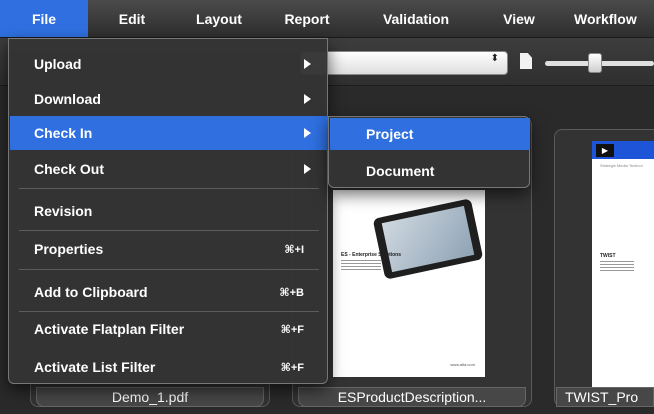 This screenshot has height=414, width=654. What do you see at coordinates (621, 165) in the screenshot?
I see `twist-tagline: Strategic Media Technol` at bounding box center [621, 165].